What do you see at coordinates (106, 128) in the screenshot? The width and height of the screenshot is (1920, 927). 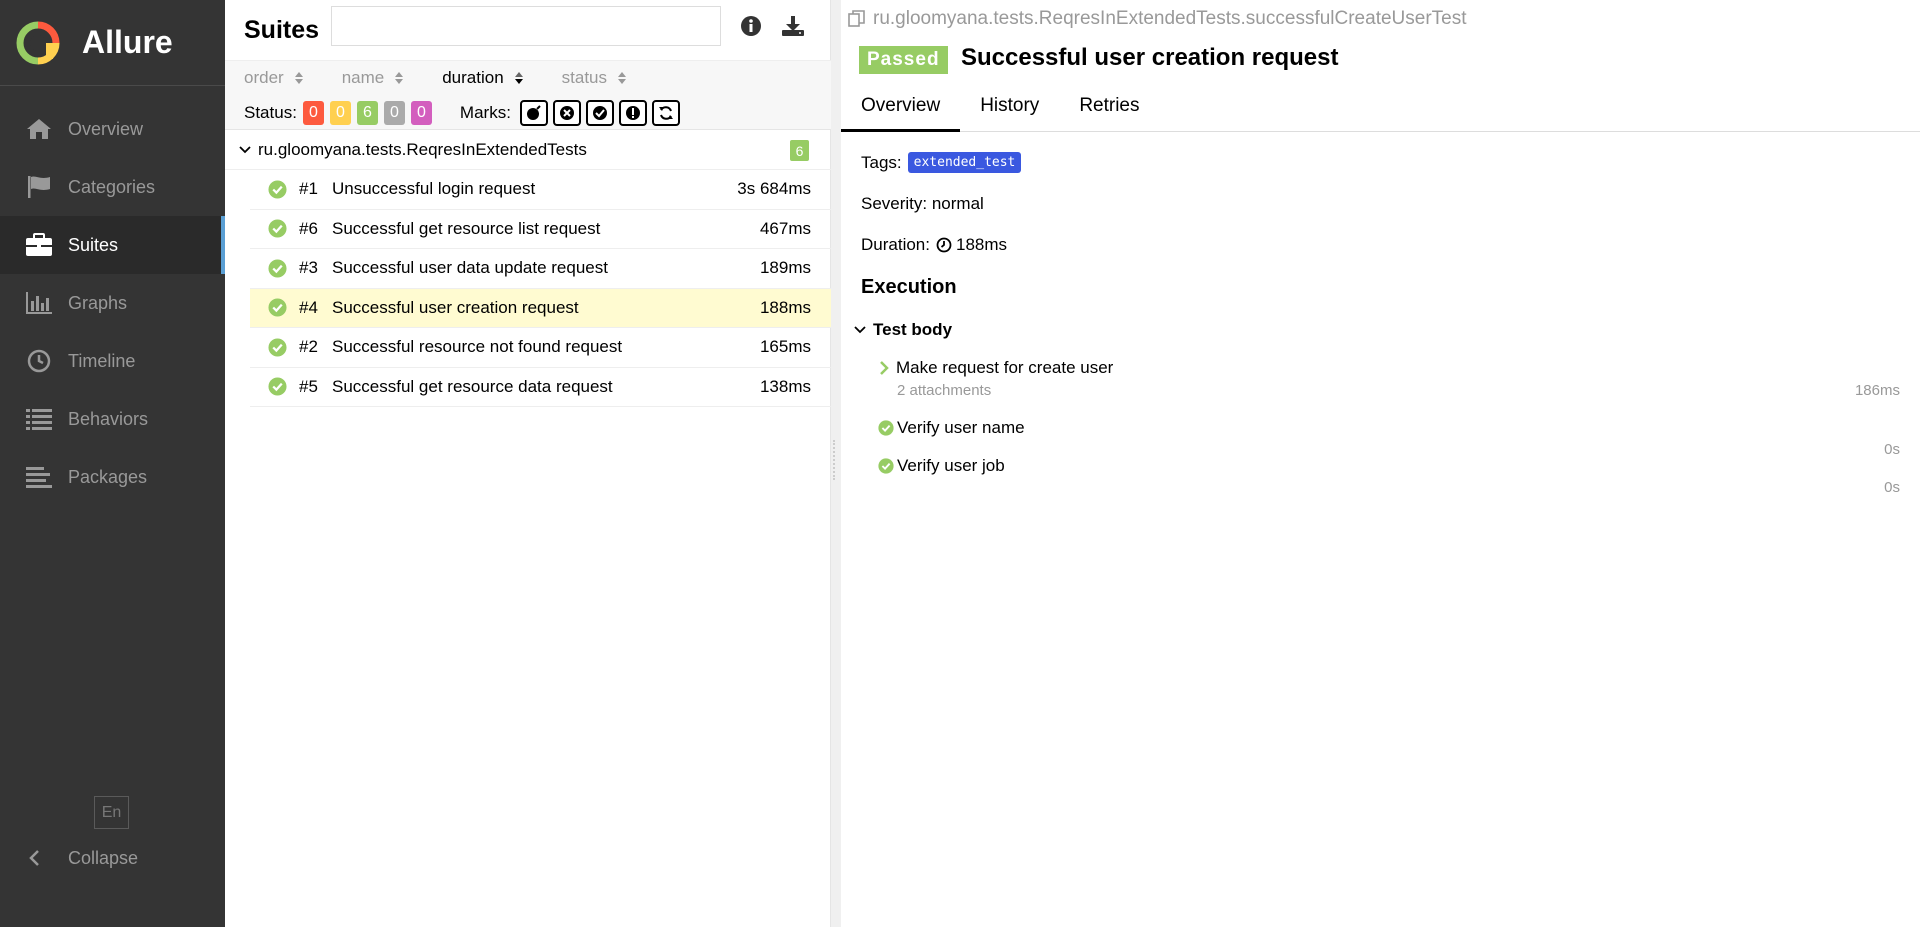 I see `sidebar-item-label: Overview` at bounding box center [106, 128].